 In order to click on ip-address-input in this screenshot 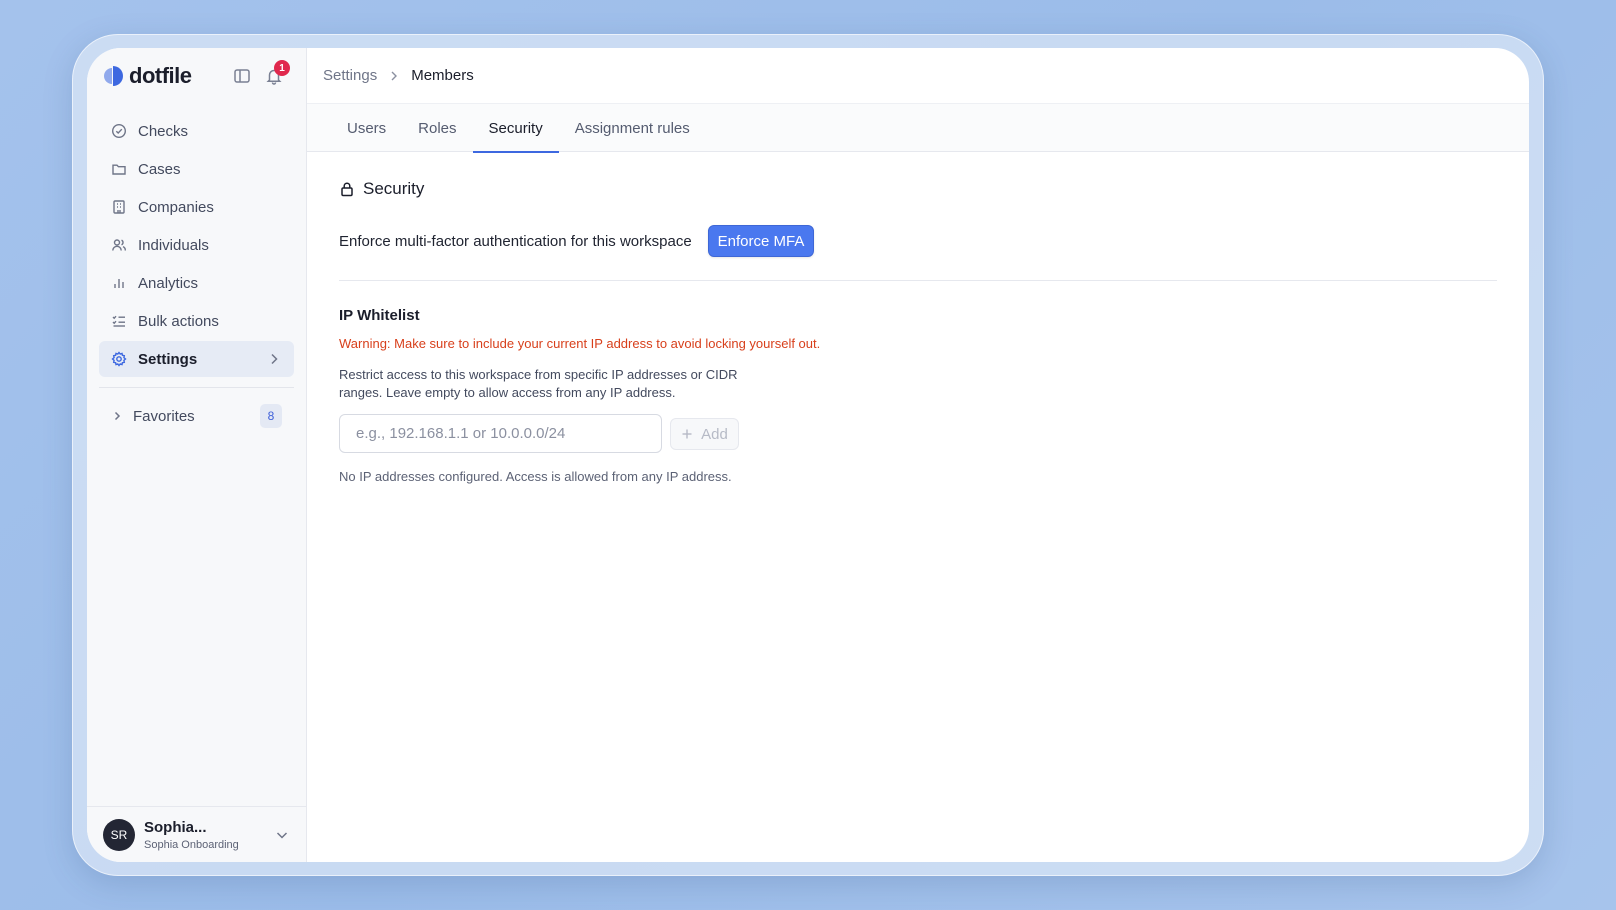, I will do `click(500, 433)`.